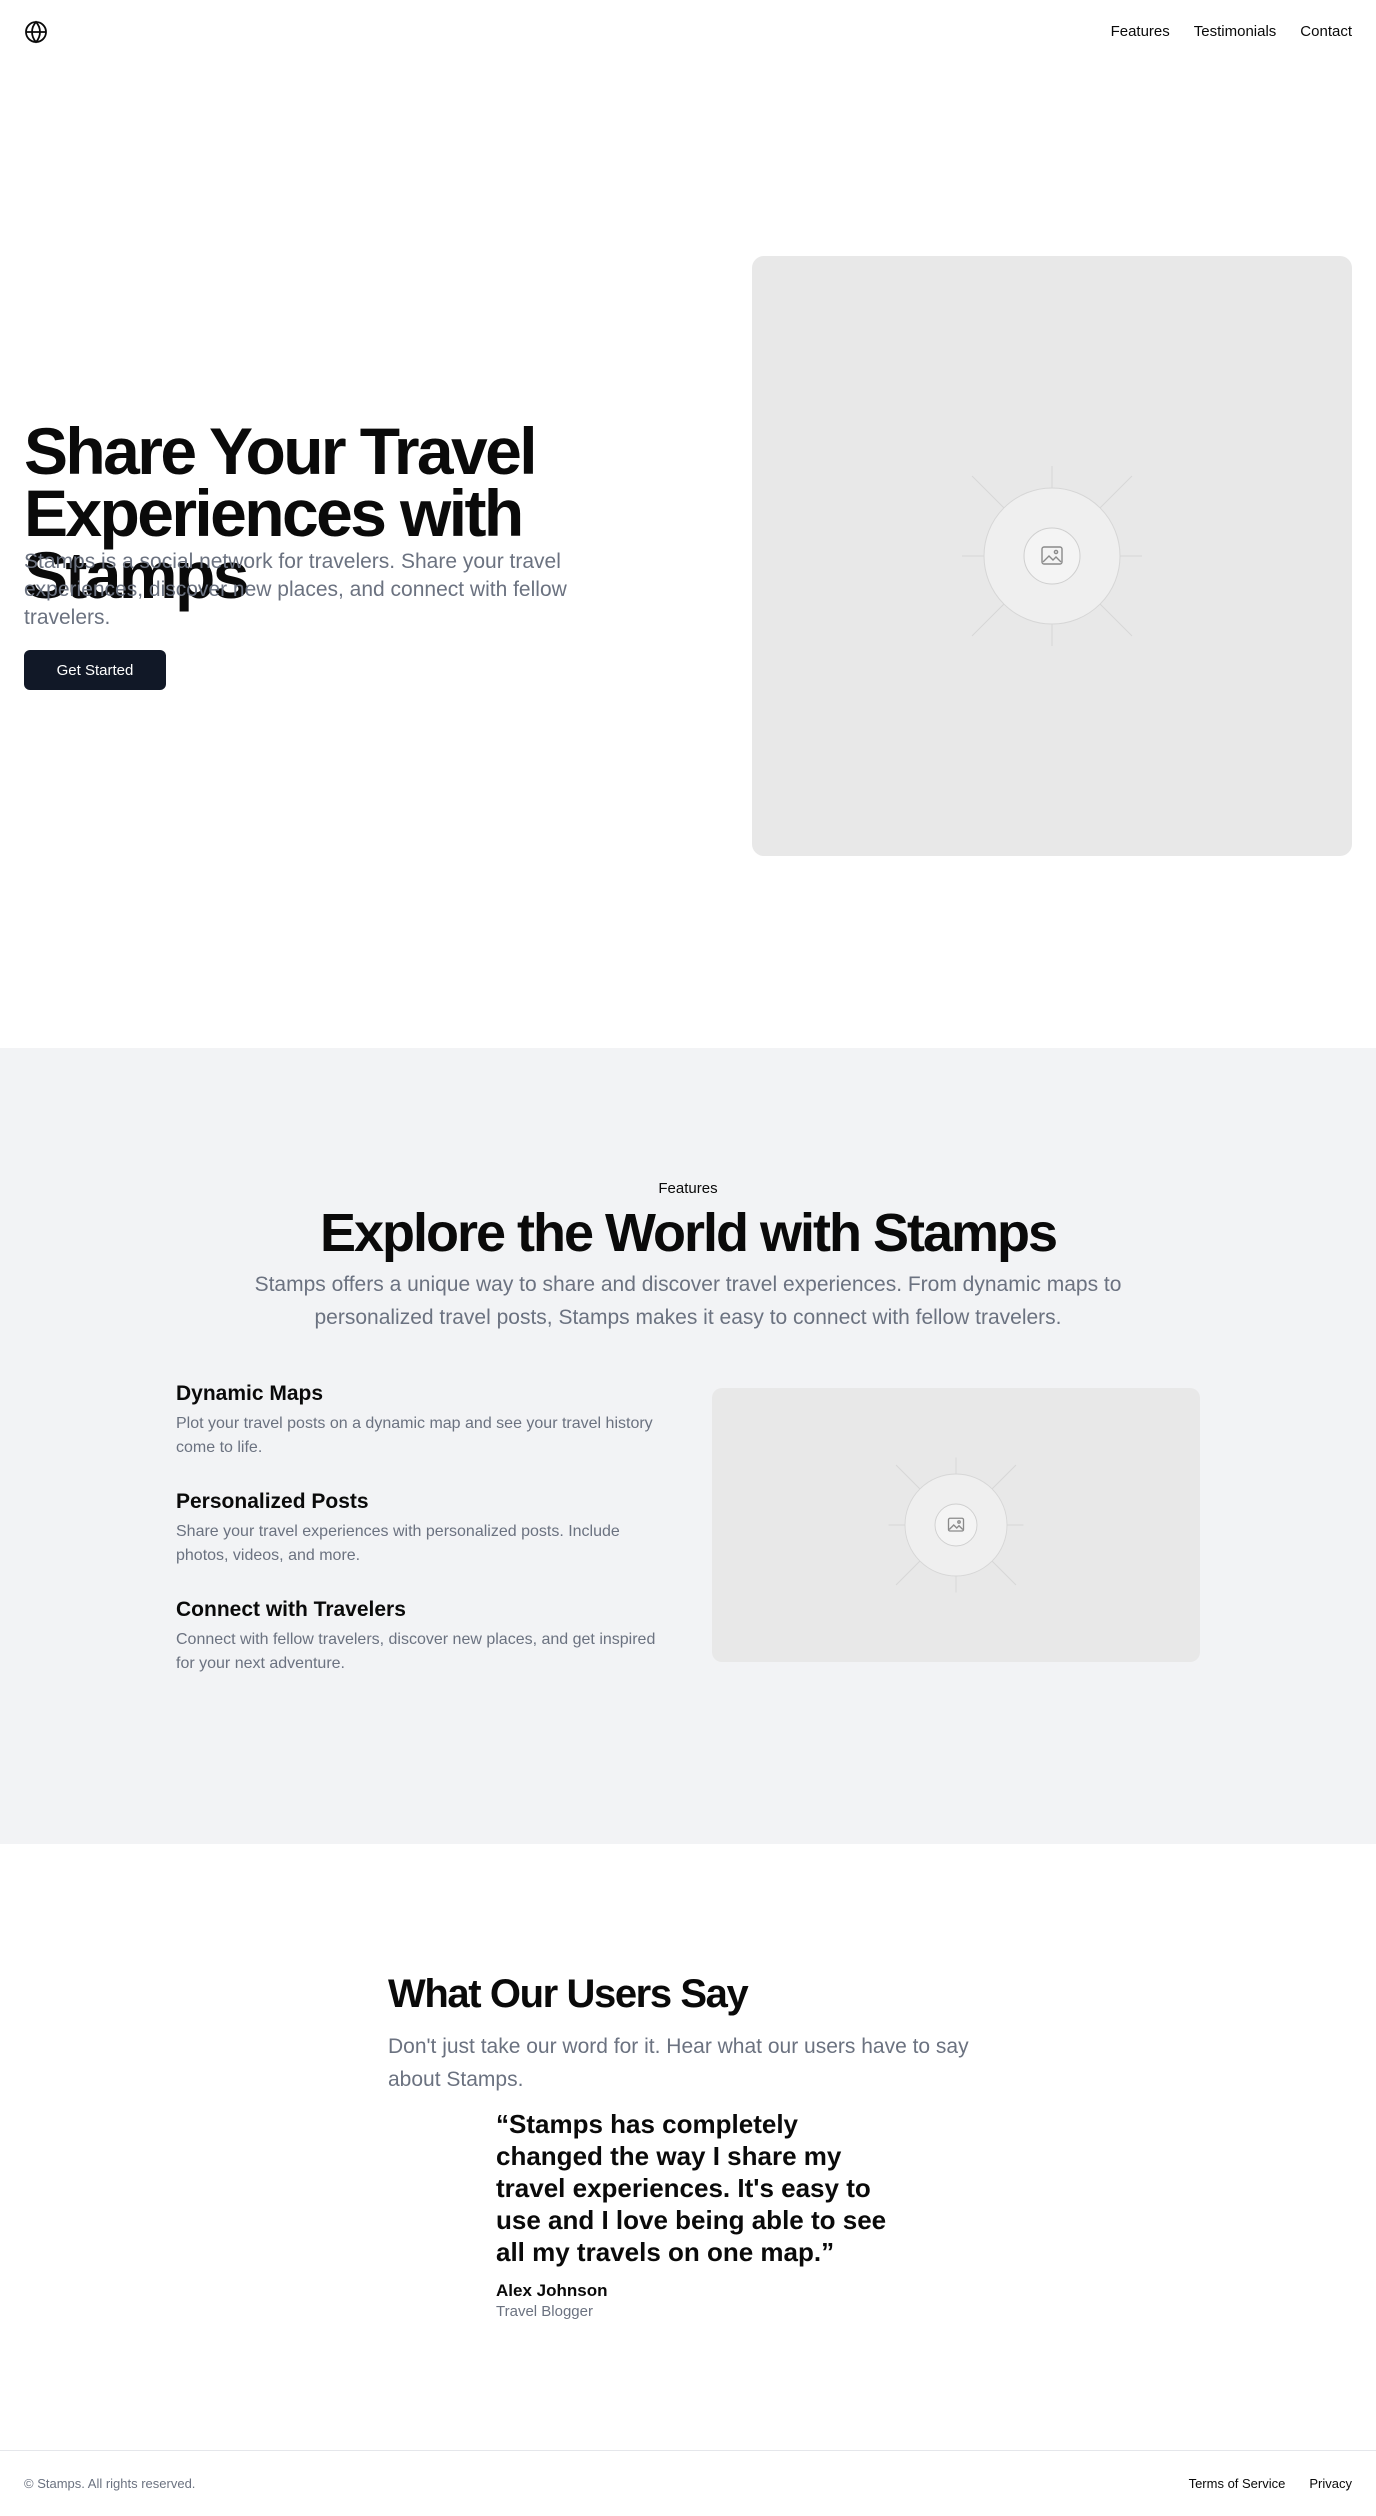 This screenshot has width=1376, height=2516. I want to click on hero-image, so click(1052, 556).